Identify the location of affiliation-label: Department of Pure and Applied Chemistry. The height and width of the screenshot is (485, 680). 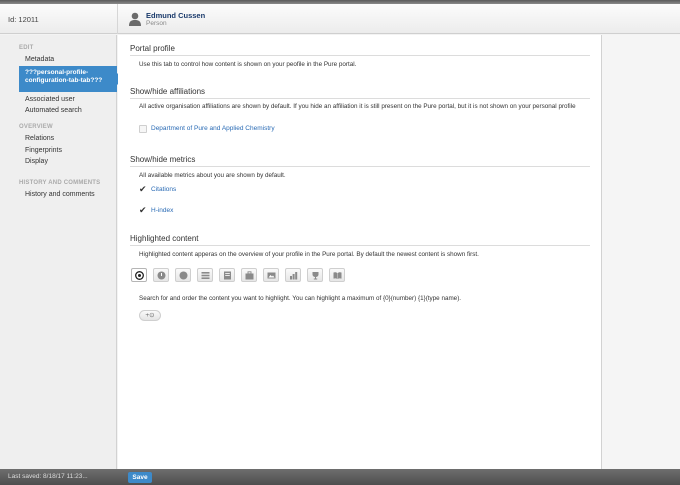
(213, 128).